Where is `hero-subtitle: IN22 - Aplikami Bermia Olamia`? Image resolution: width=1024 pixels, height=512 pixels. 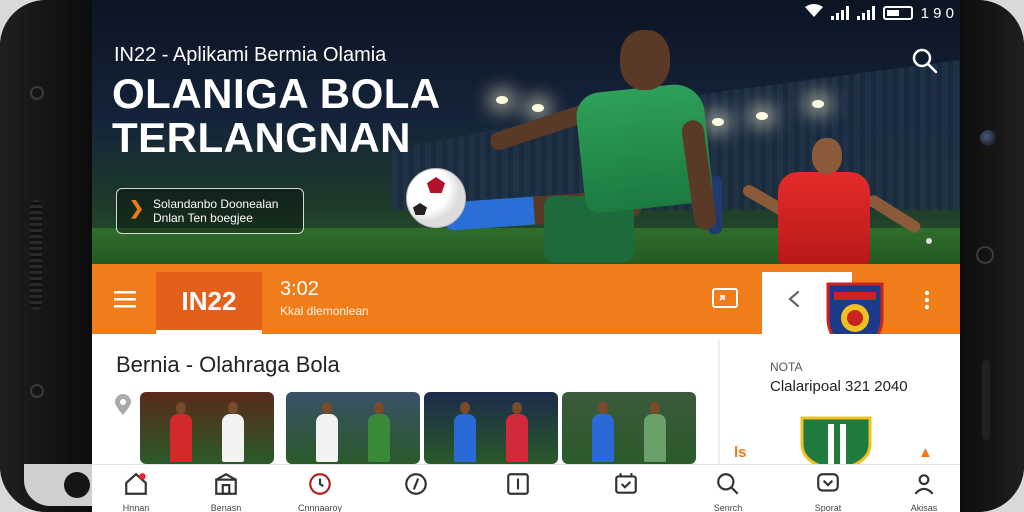
hero-subtitle: IN22 - Aplikami Bermia Olamia is located at coordinates (250, 55).